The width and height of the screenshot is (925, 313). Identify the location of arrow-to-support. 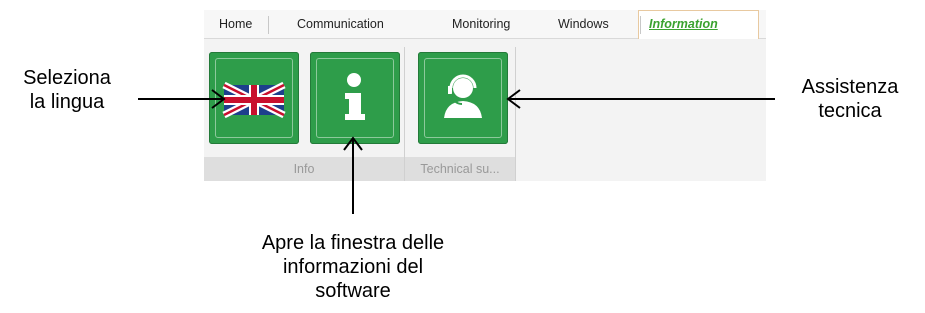
(640, 99).